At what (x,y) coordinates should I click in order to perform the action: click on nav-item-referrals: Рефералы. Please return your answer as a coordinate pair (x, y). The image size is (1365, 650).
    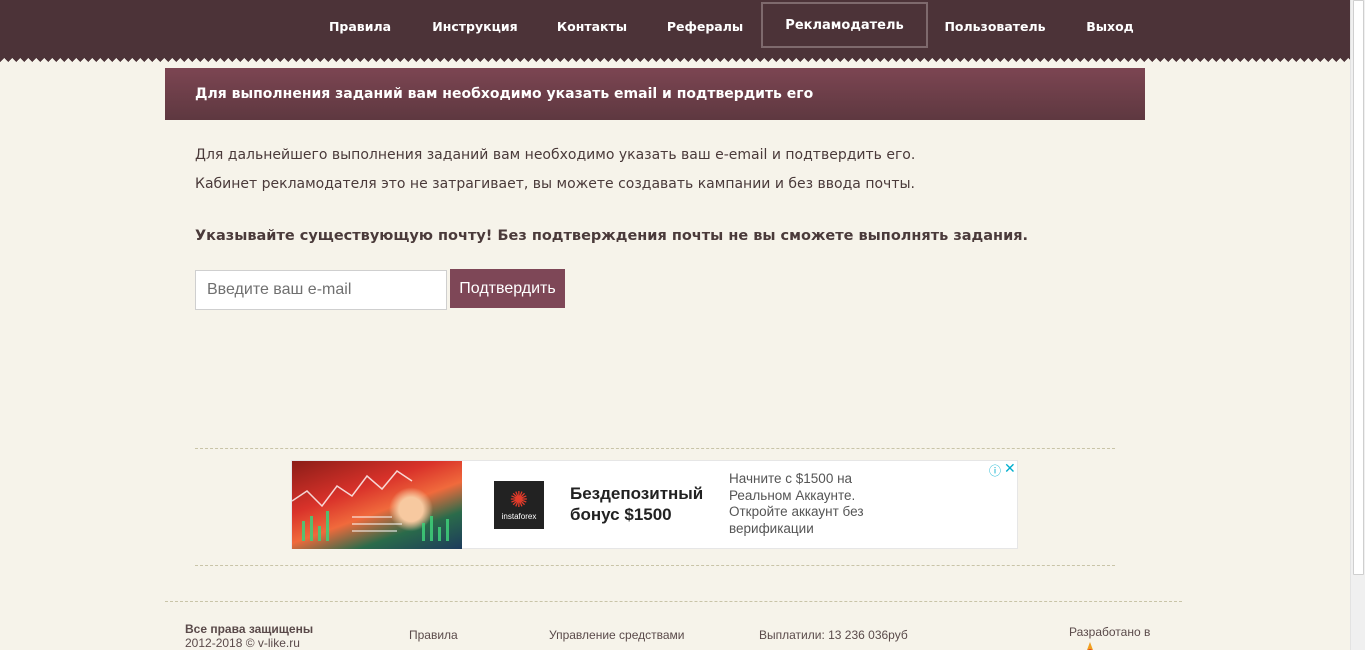
    Looking at the image, I should click on (705, 27).